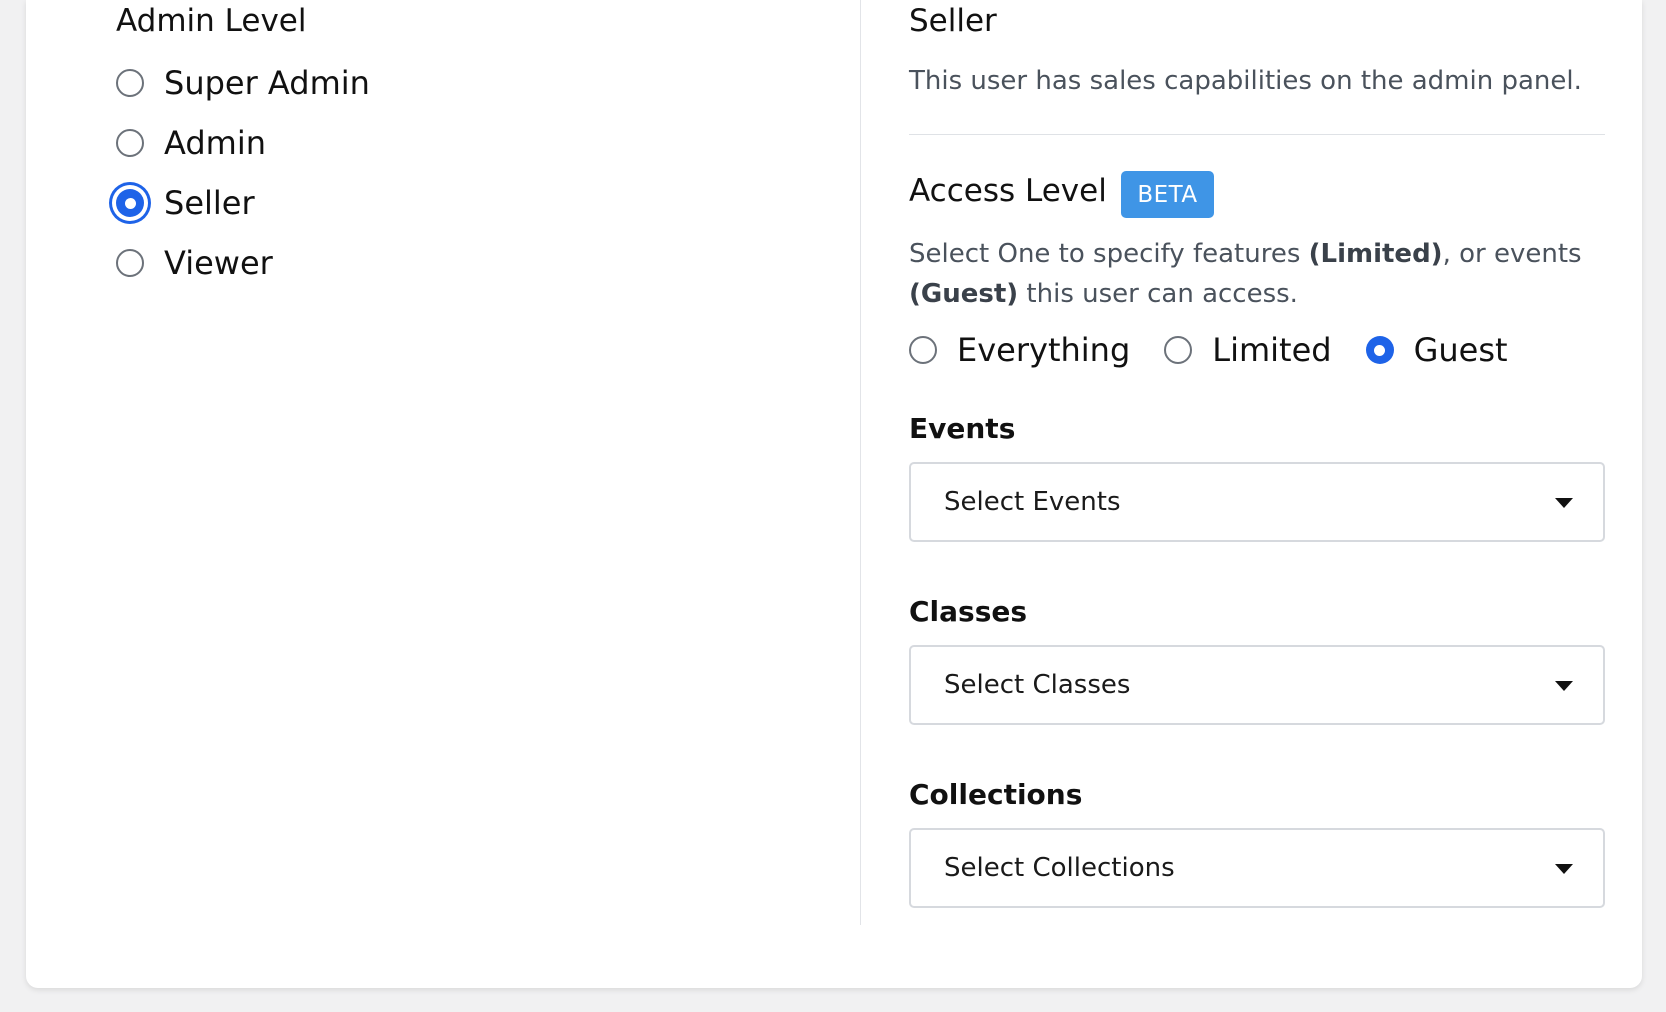 The width and height of the screenshot is (1666, 1012). I want to click on radio-guest, so click(1379, 350).